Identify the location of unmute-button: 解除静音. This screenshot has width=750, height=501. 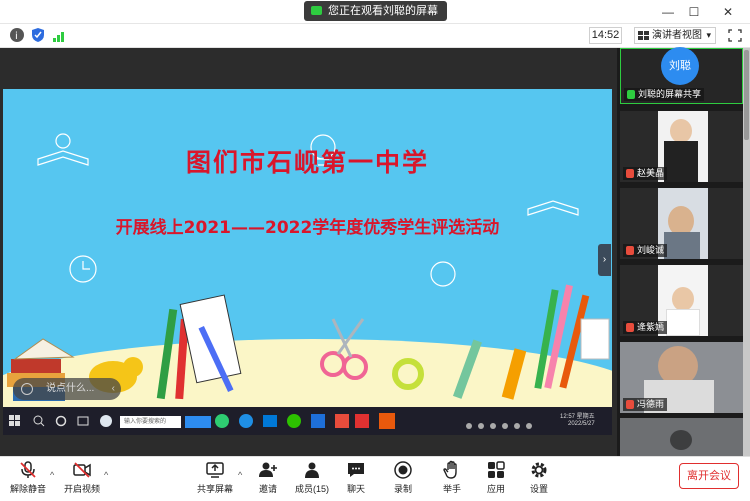
(28, 477).